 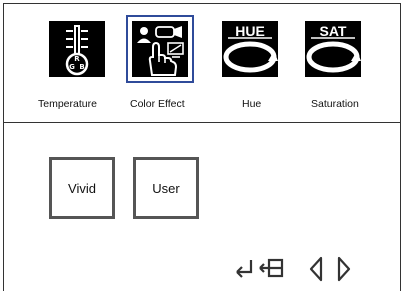 What do you see at coordinates (82, 188) in the screenshot?
I see `vivid-button: Vivid` at bounding box center [82, 188].